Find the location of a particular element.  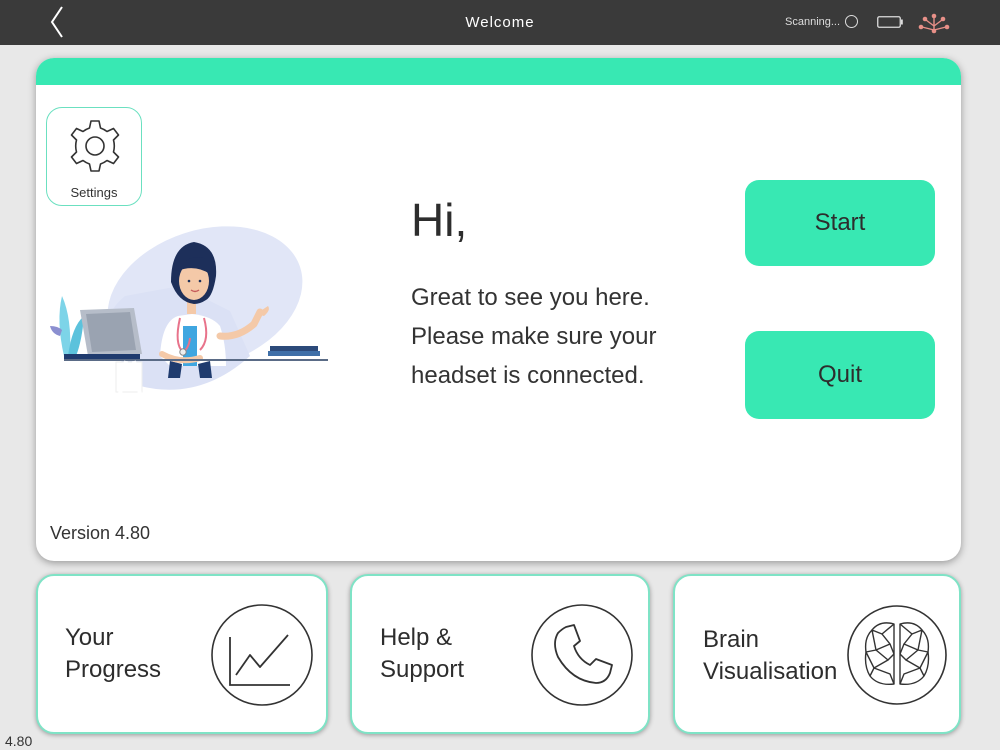

scan-circle-icon is located at coordinates (851, 21).